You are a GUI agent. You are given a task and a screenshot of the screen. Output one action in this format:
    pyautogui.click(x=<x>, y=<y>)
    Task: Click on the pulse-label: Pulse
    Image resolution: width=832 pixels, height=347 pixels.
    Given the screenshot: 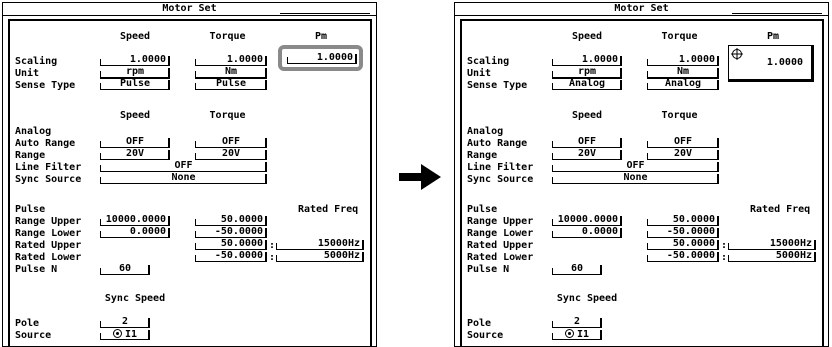 What is the action you would take?
    pyautogui.click(x=30, y=209)
    